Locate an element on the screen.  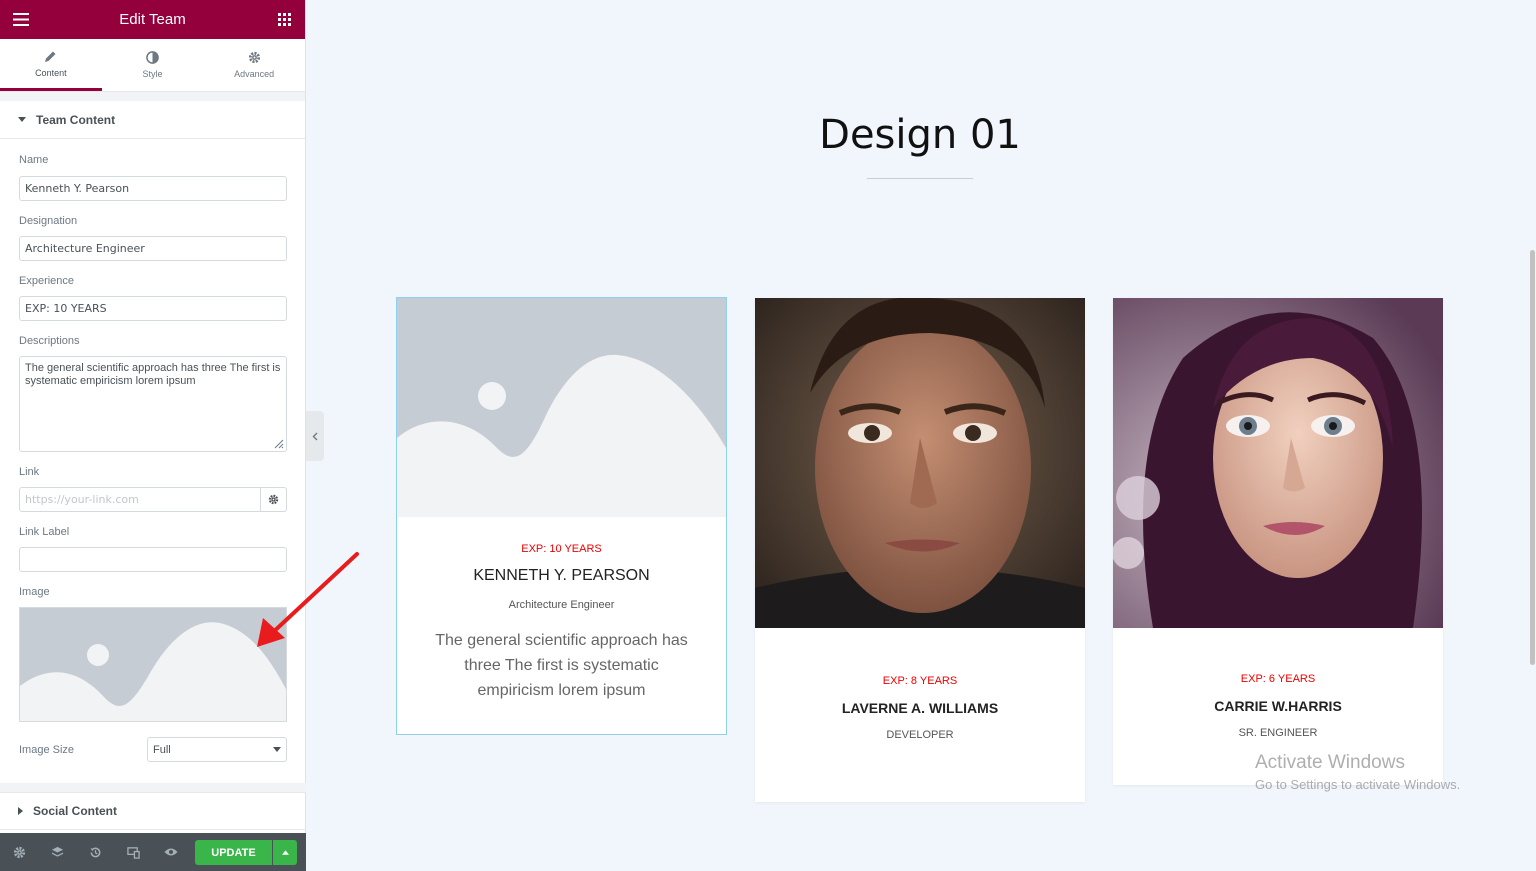
annotation-arrow-icon is located at coordinates (308, 599).